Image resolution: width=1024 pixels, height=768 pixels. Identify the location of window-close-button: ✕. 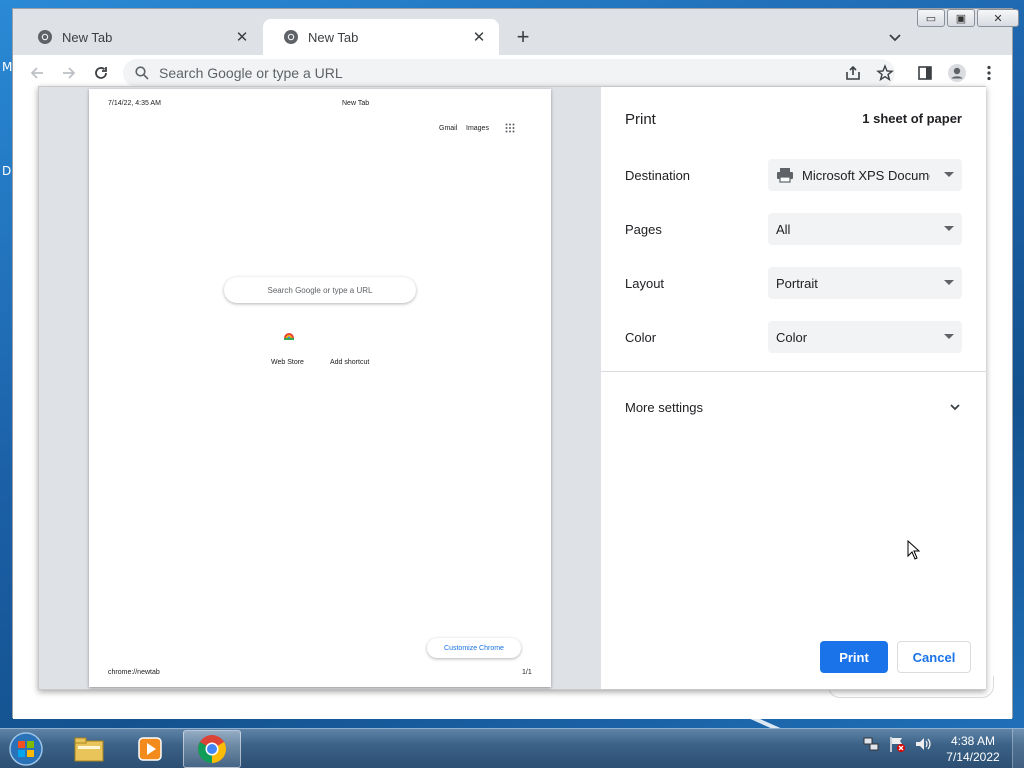
(998, 18).